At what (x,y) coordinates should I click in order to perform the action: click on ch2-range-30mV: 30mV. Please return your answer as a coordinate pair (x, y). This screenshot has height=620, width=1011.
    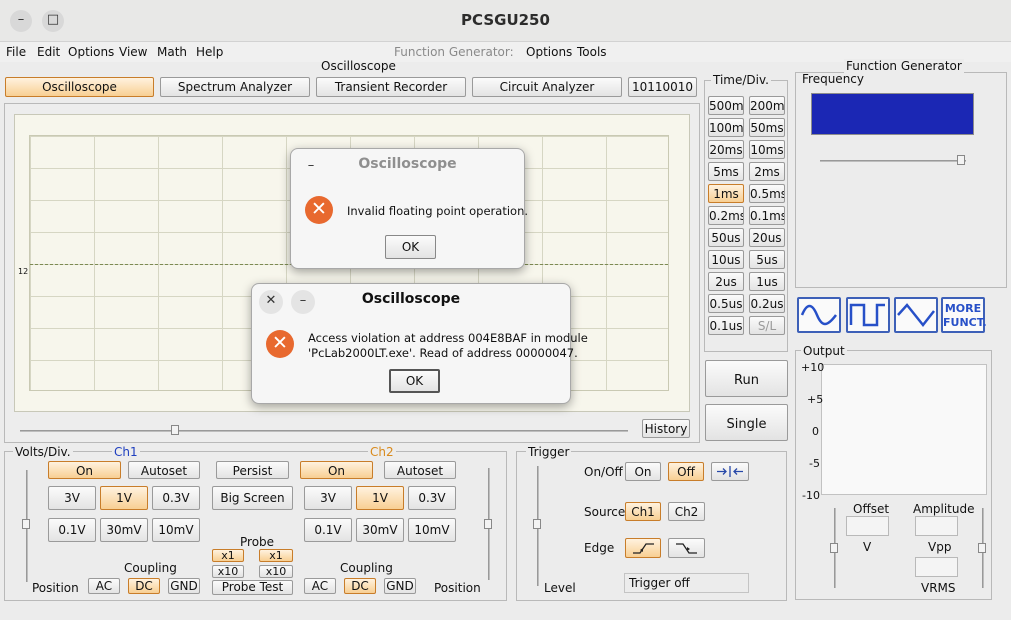
    Looking at the image, I should click on (380, 530).